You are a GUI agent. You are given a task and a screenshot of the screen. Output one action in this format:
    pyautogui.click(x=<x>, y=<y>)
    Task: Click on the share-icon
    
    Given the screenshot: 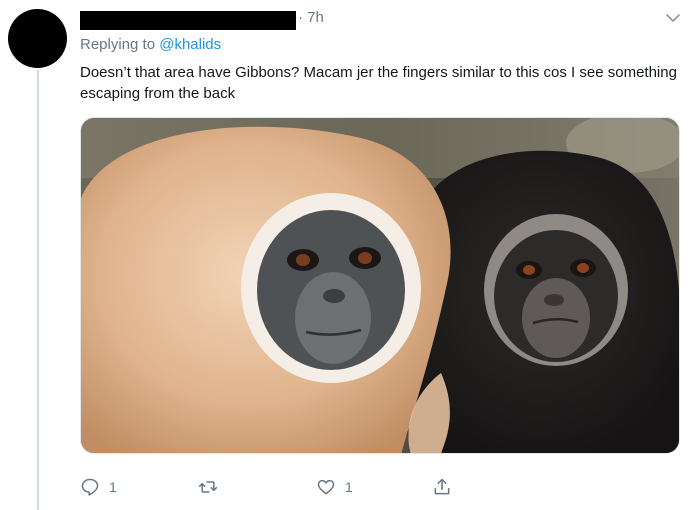 What is the action you would take?
    pyautogui.click(x=442, y=487)
    